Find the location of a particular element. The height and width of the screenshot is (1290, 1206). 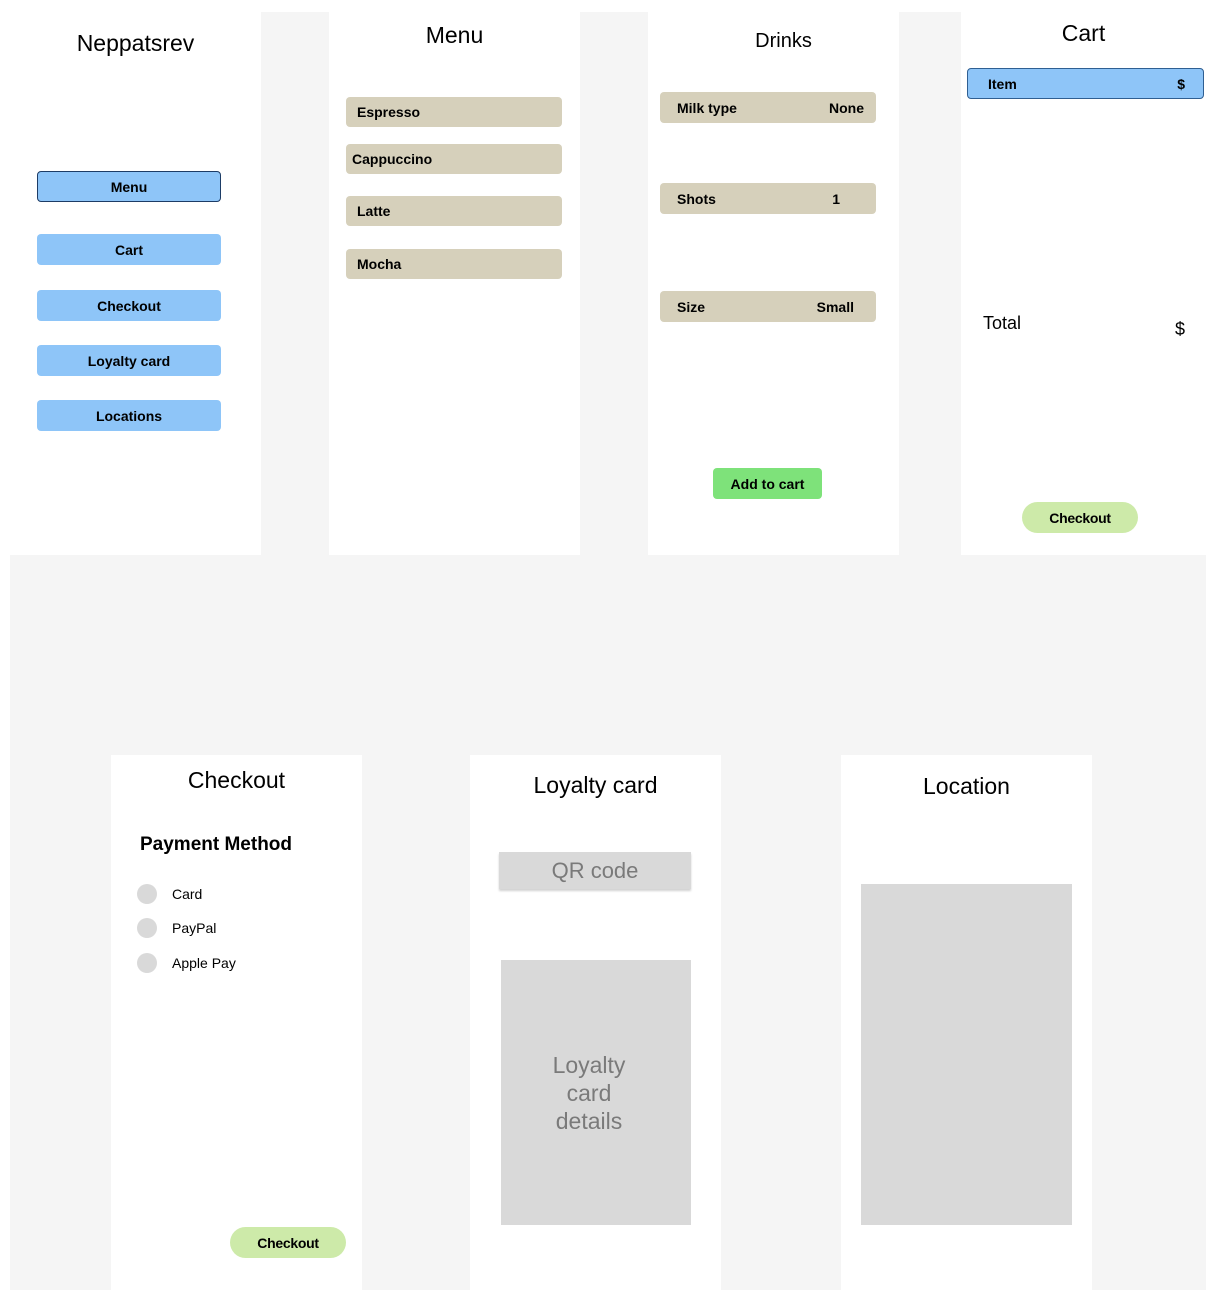

payment-option-label: Card is located at coordinates (187, 894).